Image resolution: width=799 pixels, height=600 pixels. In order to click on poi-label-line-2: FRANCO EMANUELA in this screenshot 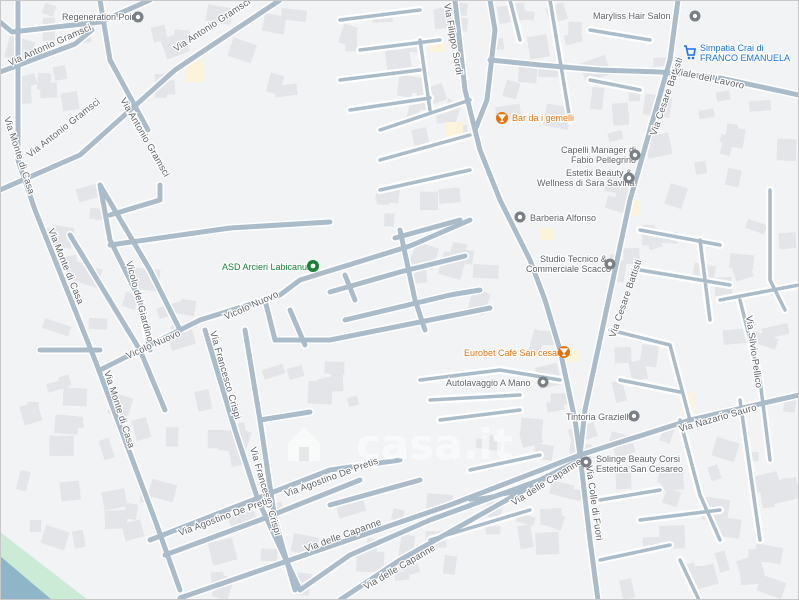, I will do `click(745, 58)`.